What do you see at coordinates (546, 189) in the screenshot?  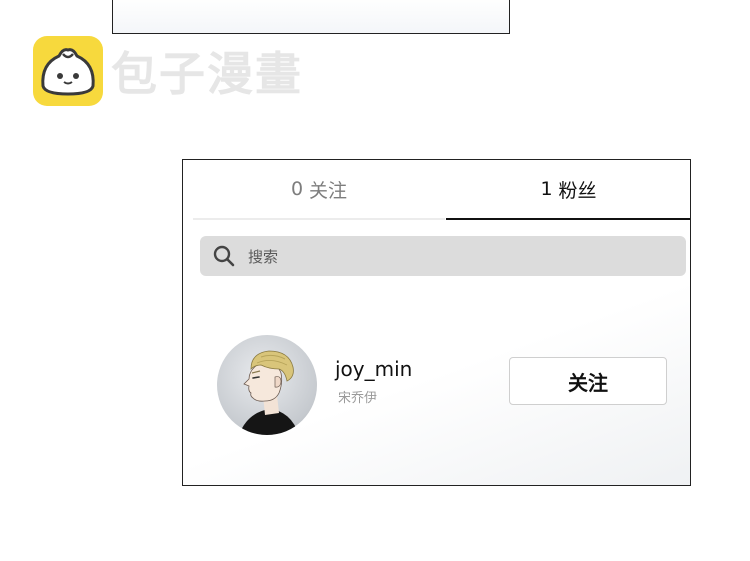 I see `followers-count: 1` at bounding box center [546, 189].